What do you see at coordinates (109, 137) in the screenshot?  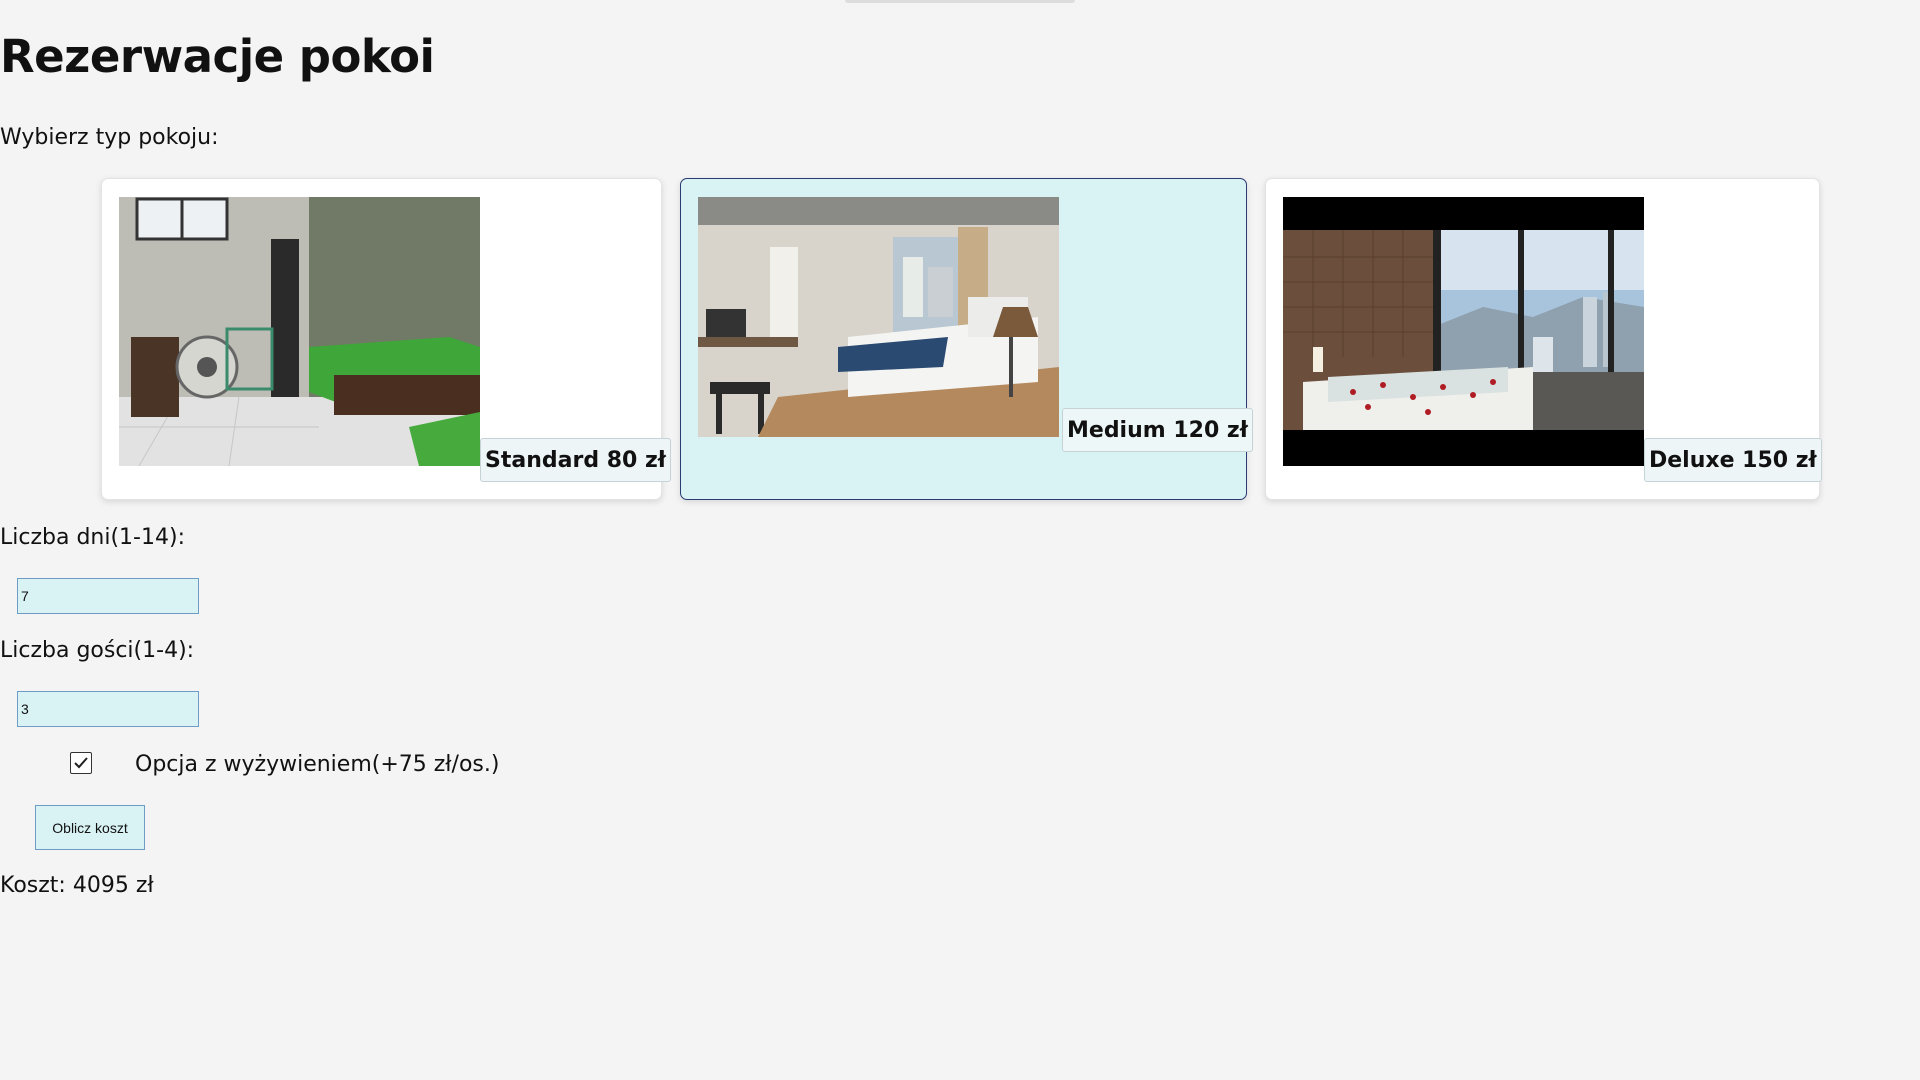 I see `room-type-label: Wybierz typ pokoju:` at bounding box center [109, 137].